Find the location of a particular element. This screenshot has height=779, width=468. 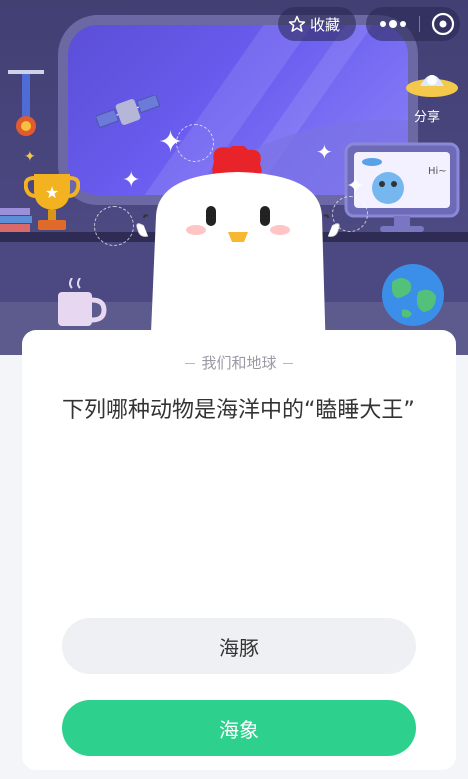

favorite-button: 收藏 is located at coordinates (317, 24).